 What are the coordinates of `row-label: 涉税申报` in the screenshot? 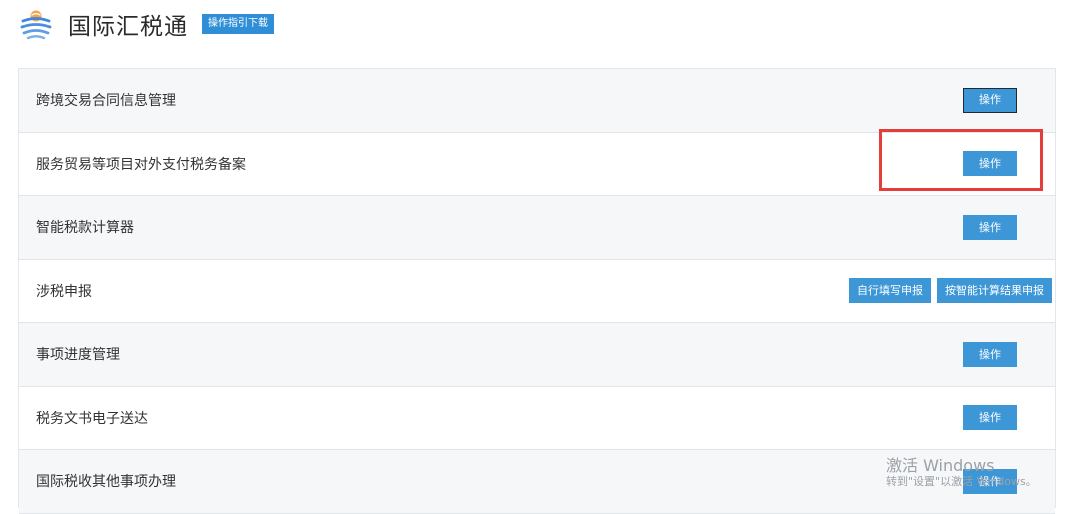 It's located at (64, 291).